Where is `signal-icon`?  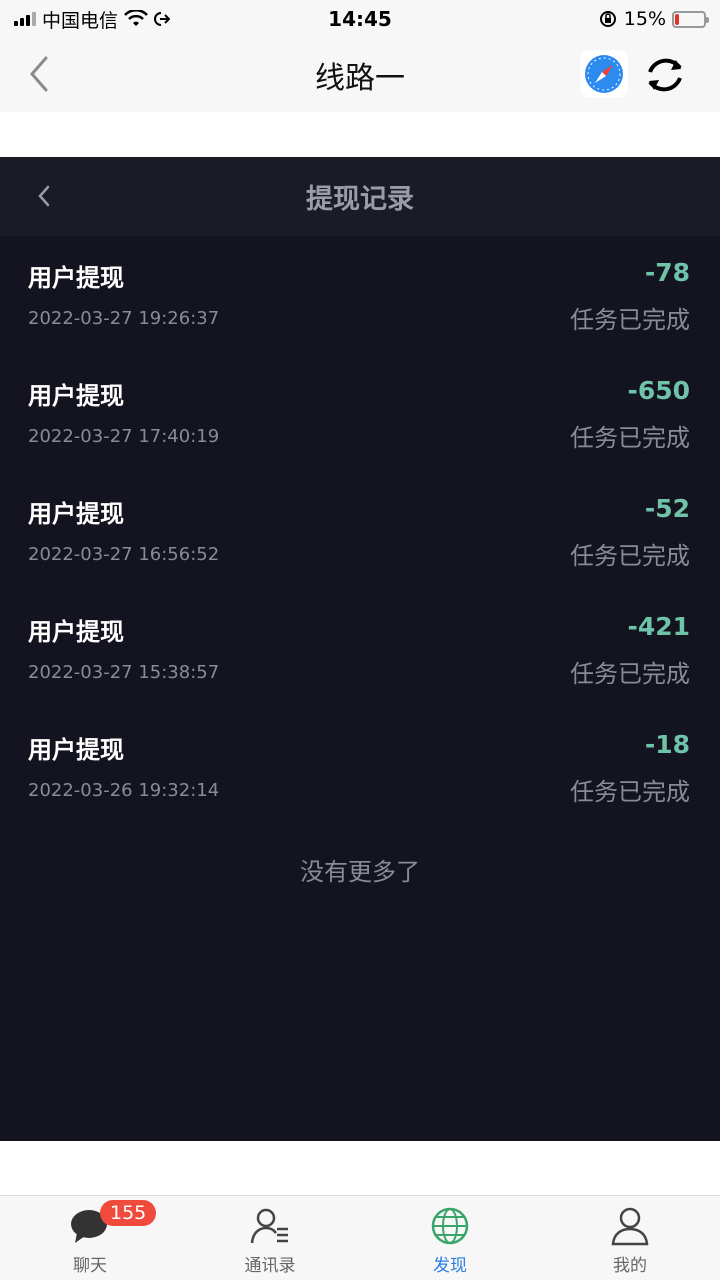
signal-icon is located at coordinates (25, 19).